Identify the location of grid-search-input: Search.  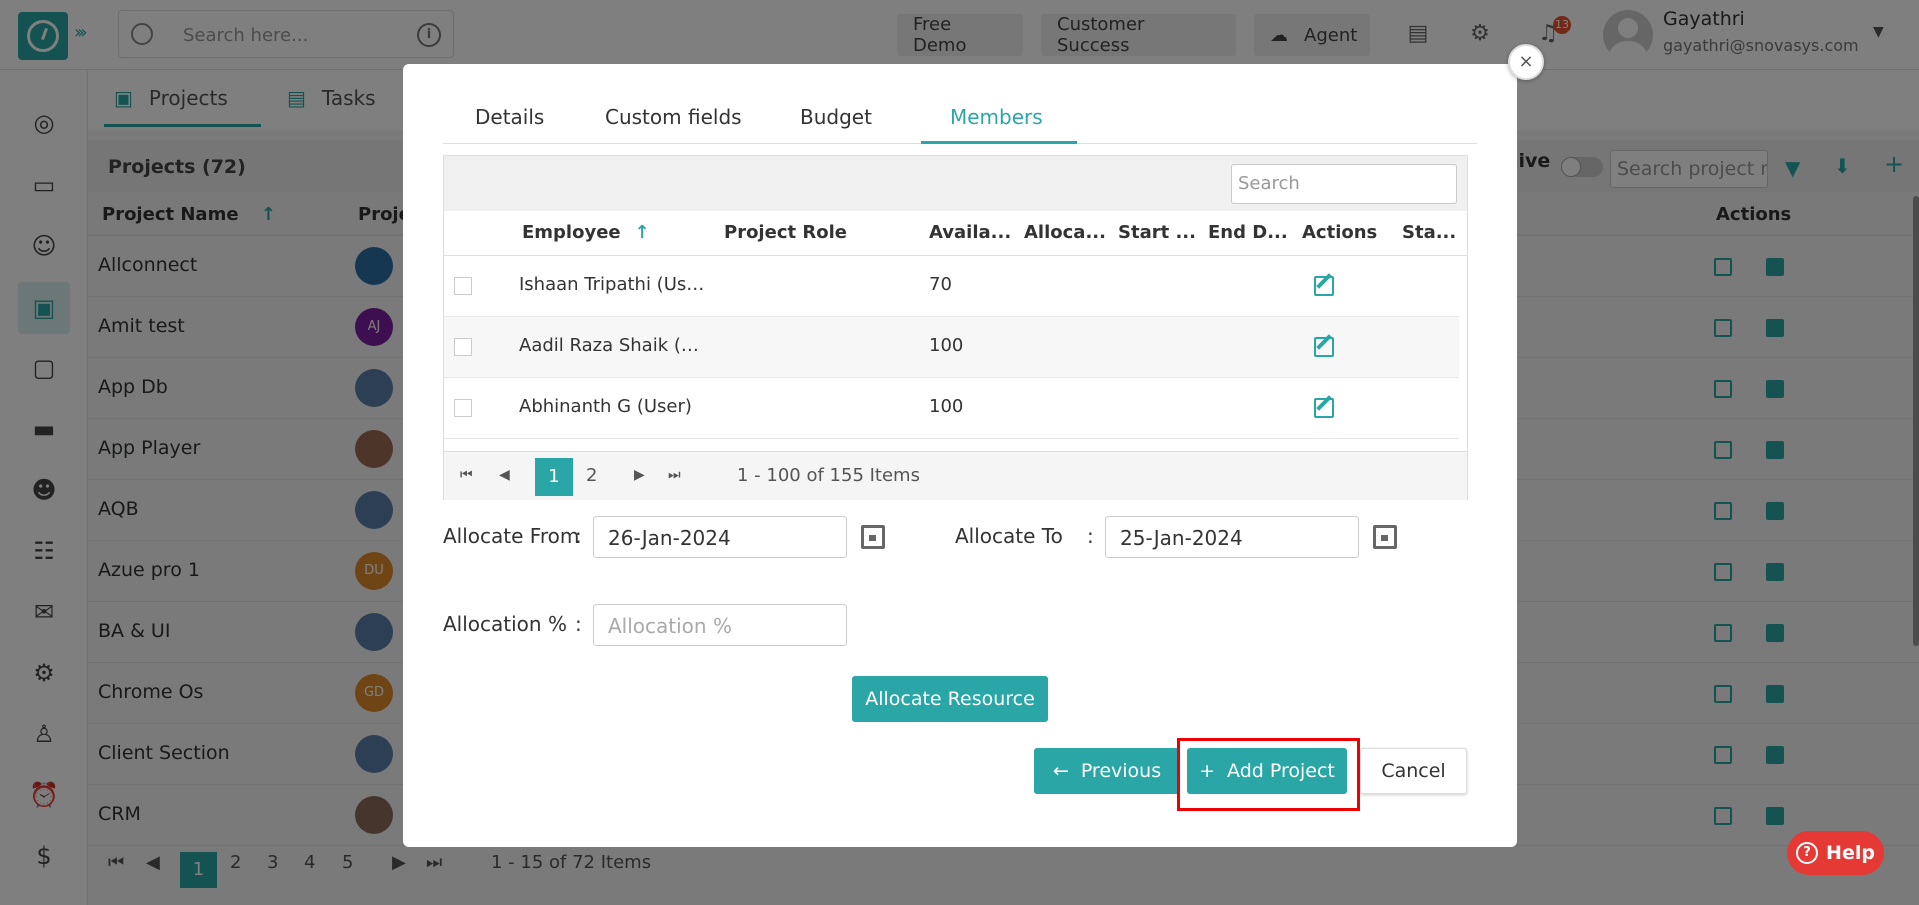
(1344, 184).